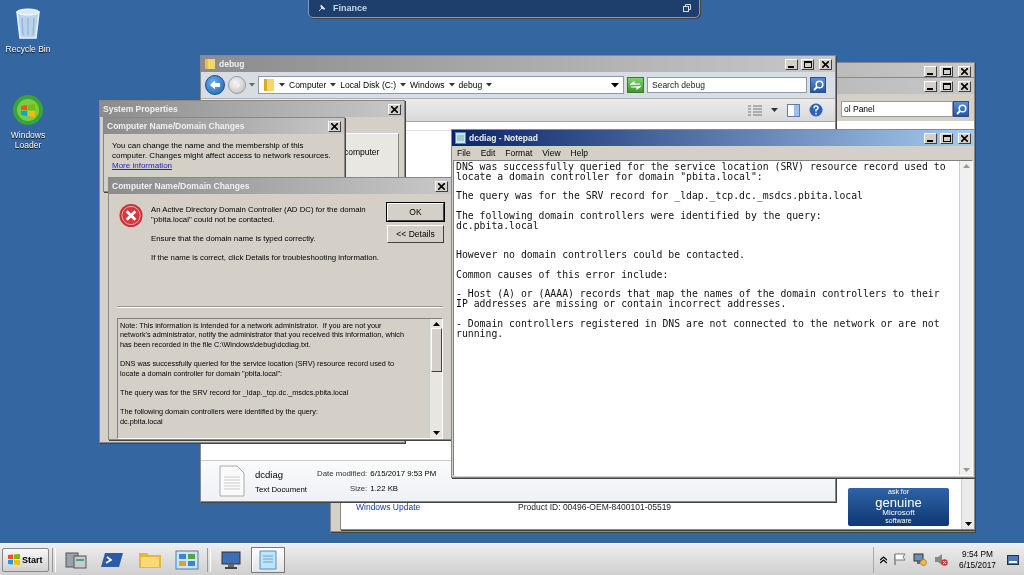  I want to click on menu-item: Edit, so click(488, 152).